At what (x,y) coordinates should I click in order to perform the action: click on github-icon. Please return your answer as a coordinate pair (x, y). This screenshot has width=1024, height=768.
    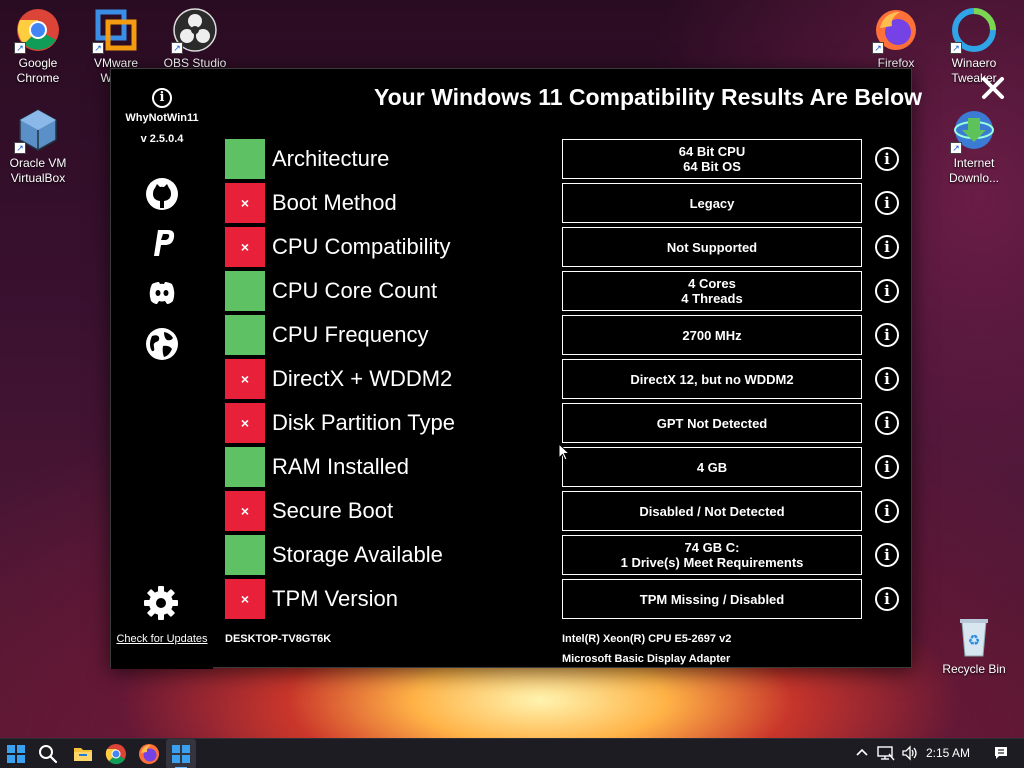
    Looking at the image, I should click on (162, 194).